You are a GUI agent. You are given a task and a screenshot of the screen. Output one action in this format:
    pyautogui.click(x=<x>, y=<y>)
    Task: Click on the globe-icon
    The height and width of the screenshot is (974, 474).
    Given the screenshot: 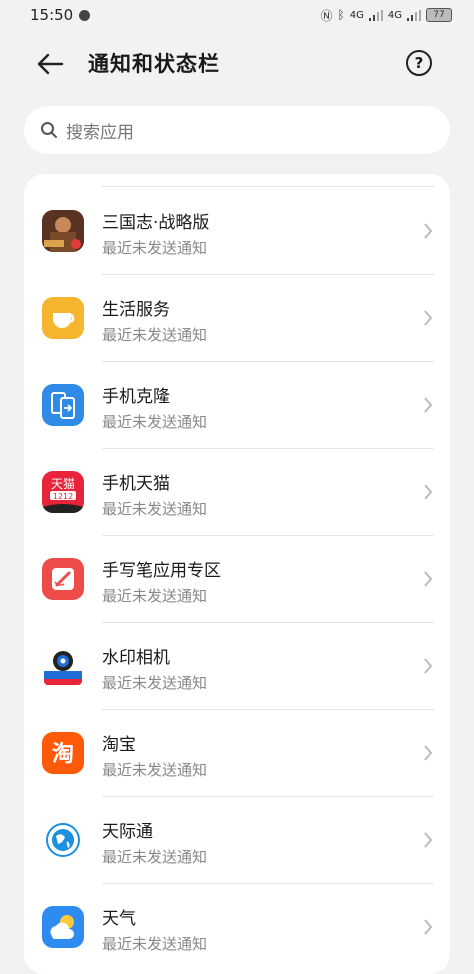 What is the action you would take?
    pyautogui.click(x=63, y=840)
    